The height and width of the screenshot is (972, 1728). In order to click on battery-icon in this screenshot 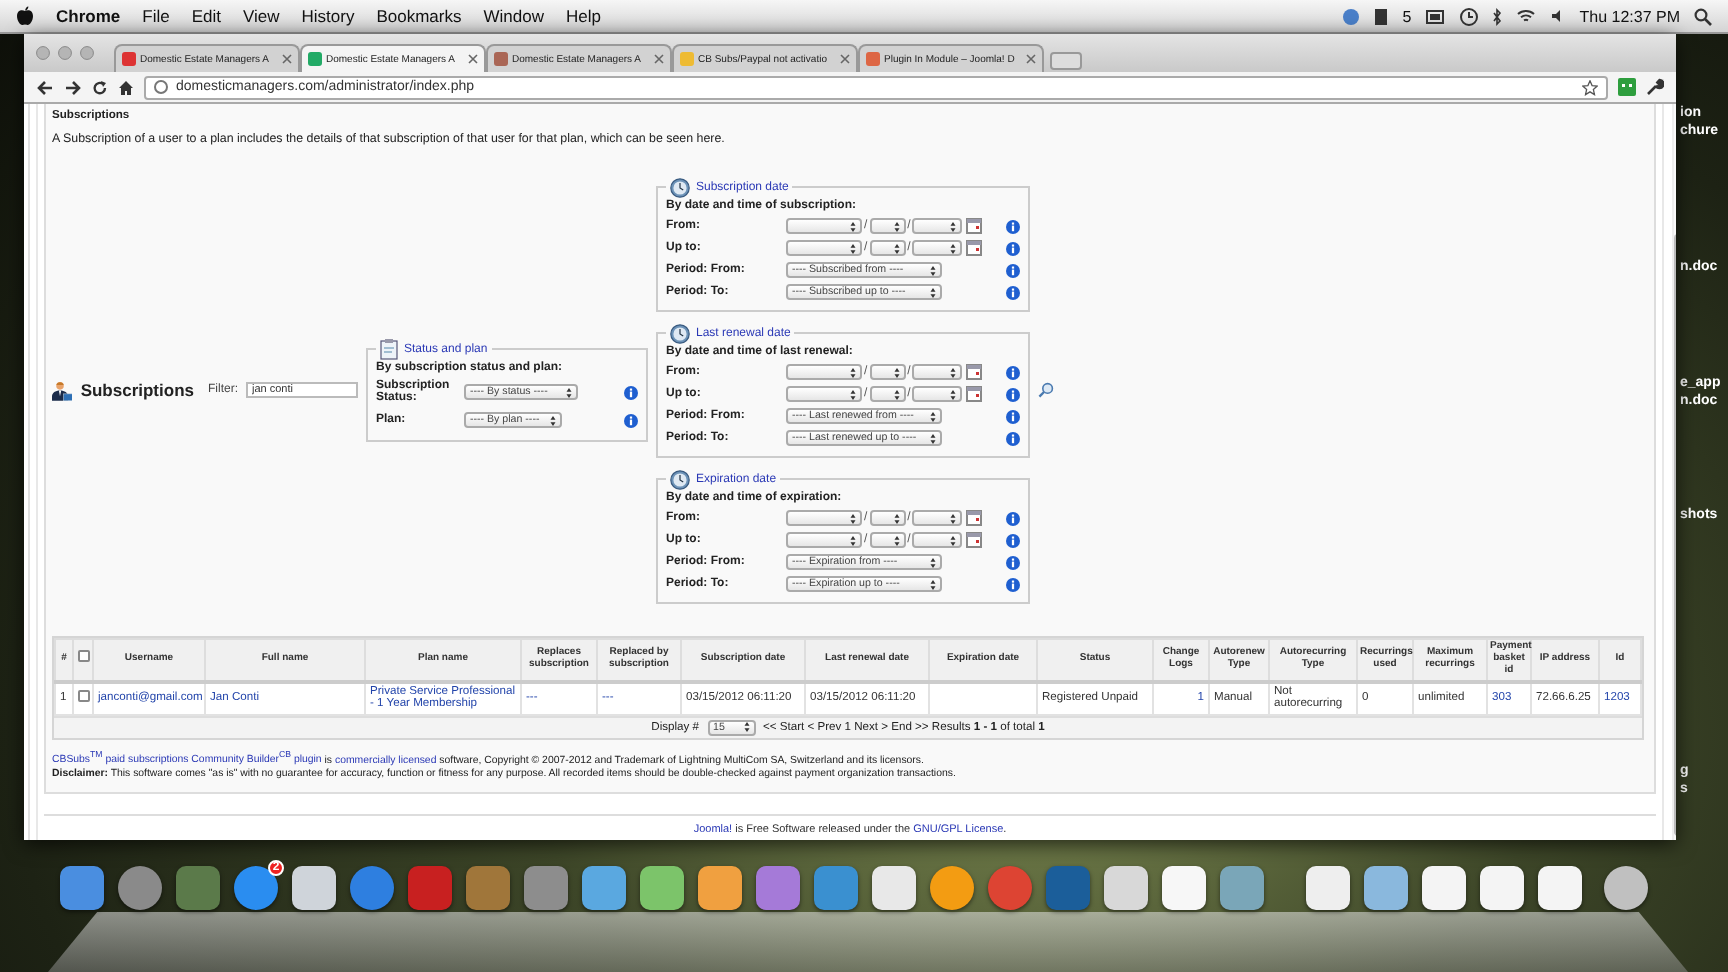, I will do `click(1435, 16)`.